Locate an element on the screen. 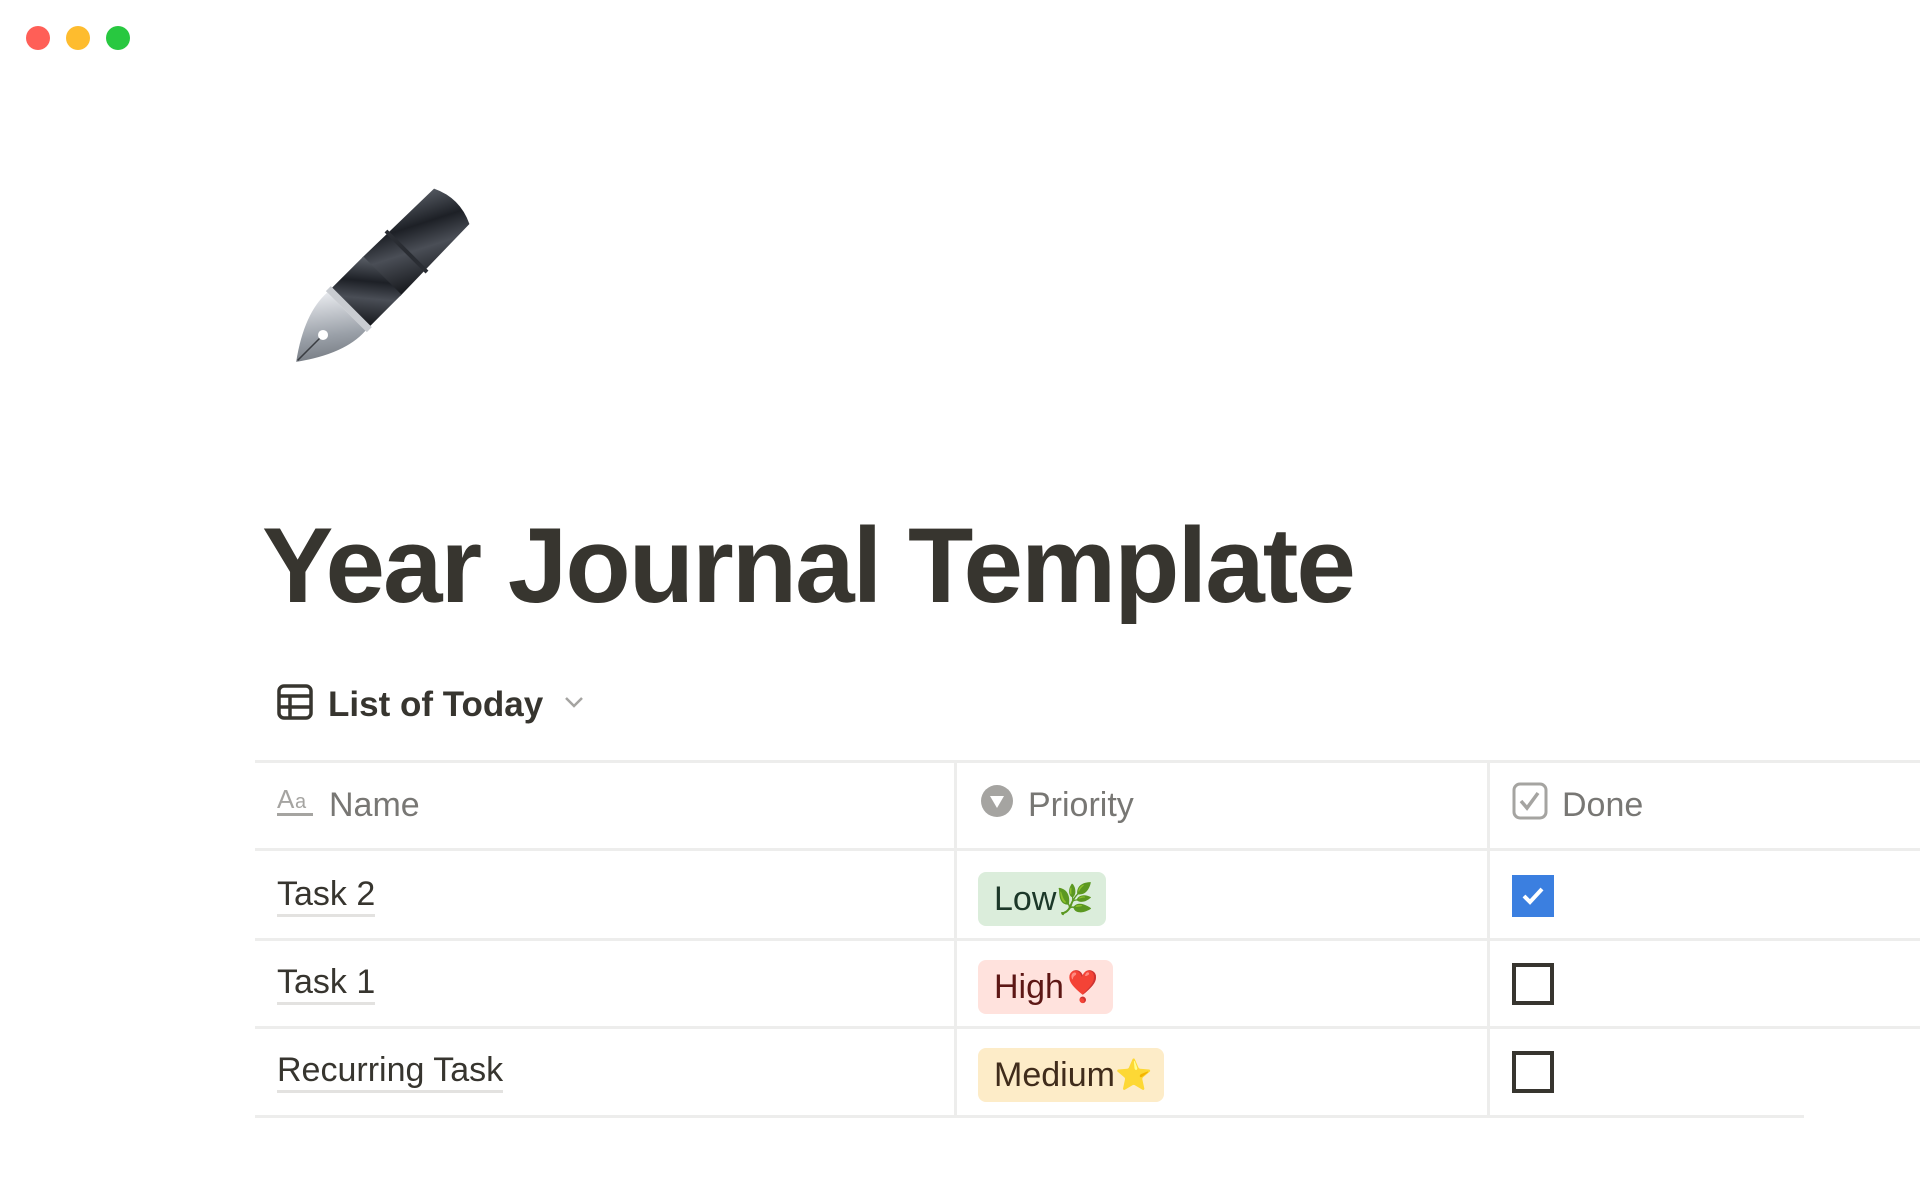  priority-tag: Medium ⭐ is located at coordinates (1071, 1075).